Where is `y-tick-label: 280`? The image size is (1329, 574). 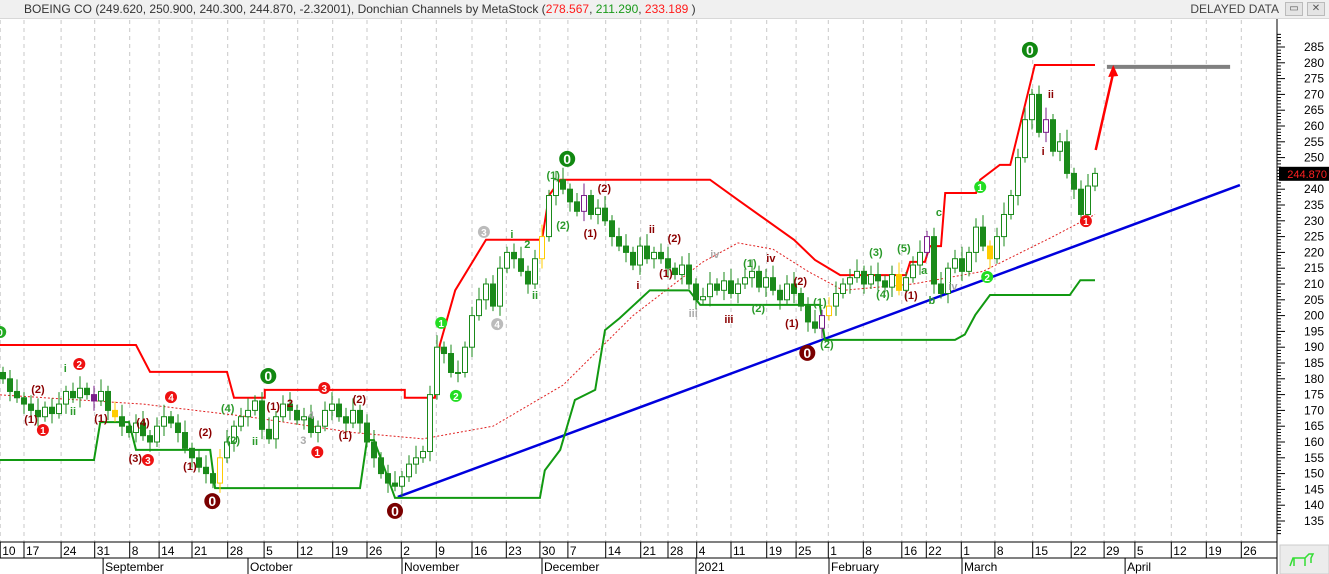 y-tick-label: 280 is located at coordinates (1314, 63).